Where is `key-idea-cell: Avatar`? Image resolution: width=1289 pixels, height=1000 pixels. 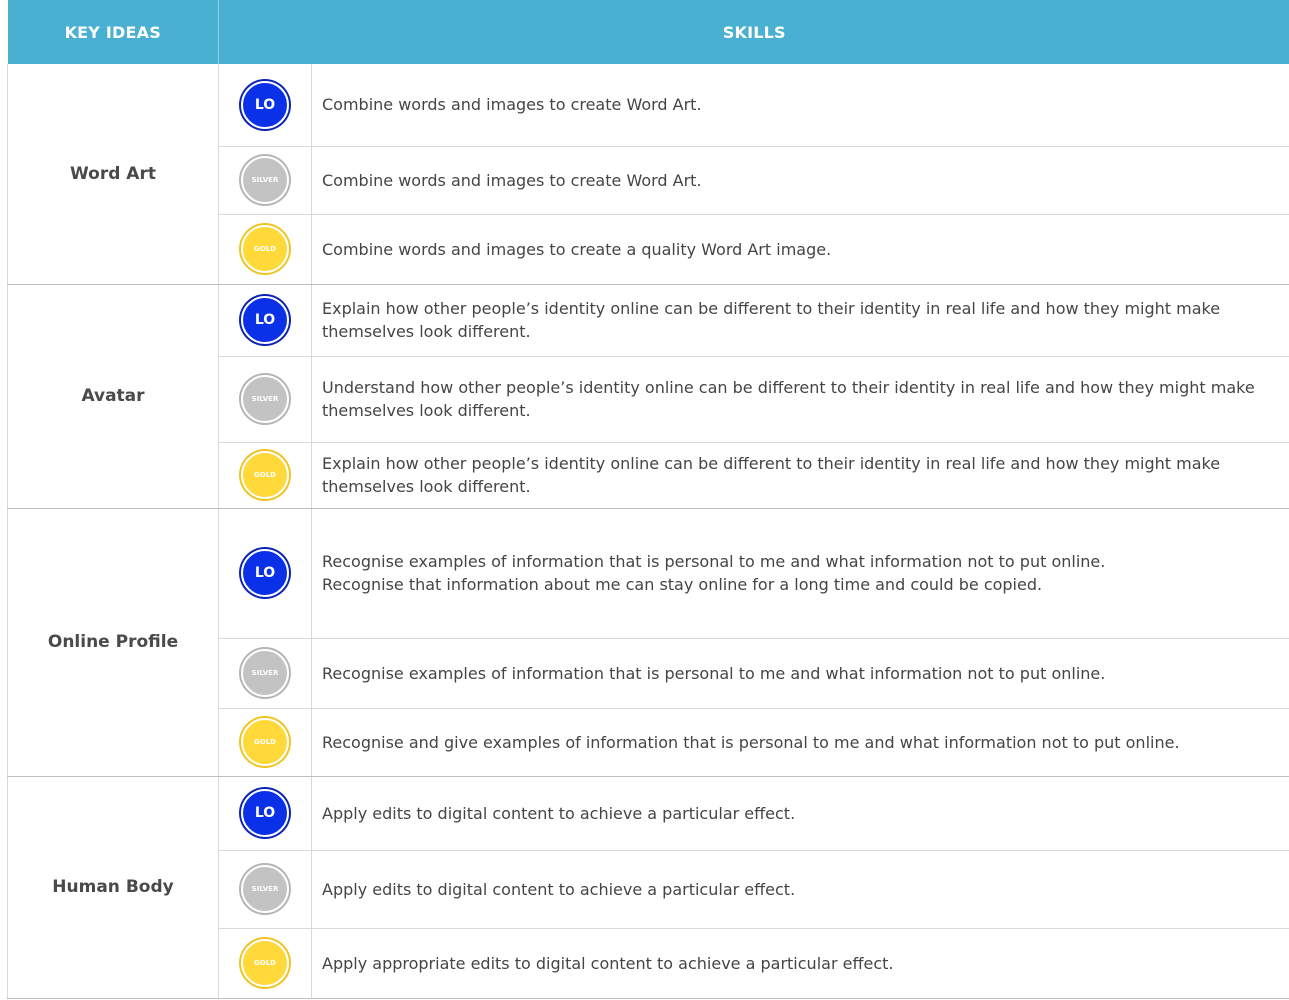 key-idea-cell: Avatar is located at coordinates (113, 396).